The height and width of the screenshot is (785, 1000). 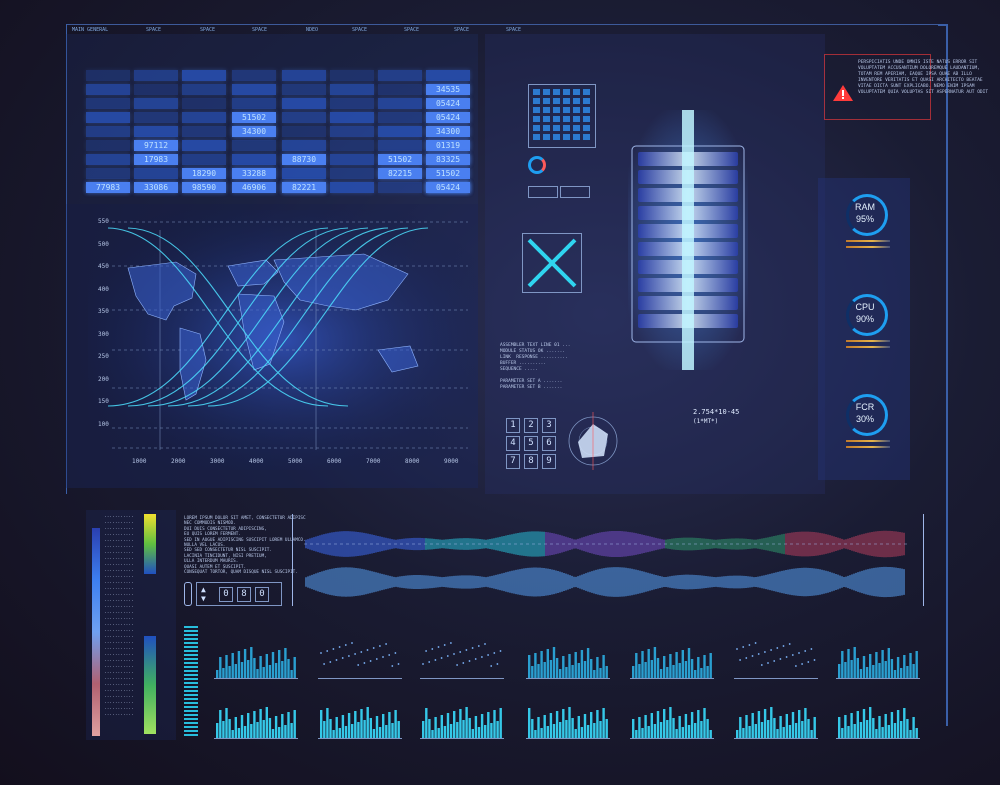 I want to click on tab-6: SPACE, so click(x=411, y=30).